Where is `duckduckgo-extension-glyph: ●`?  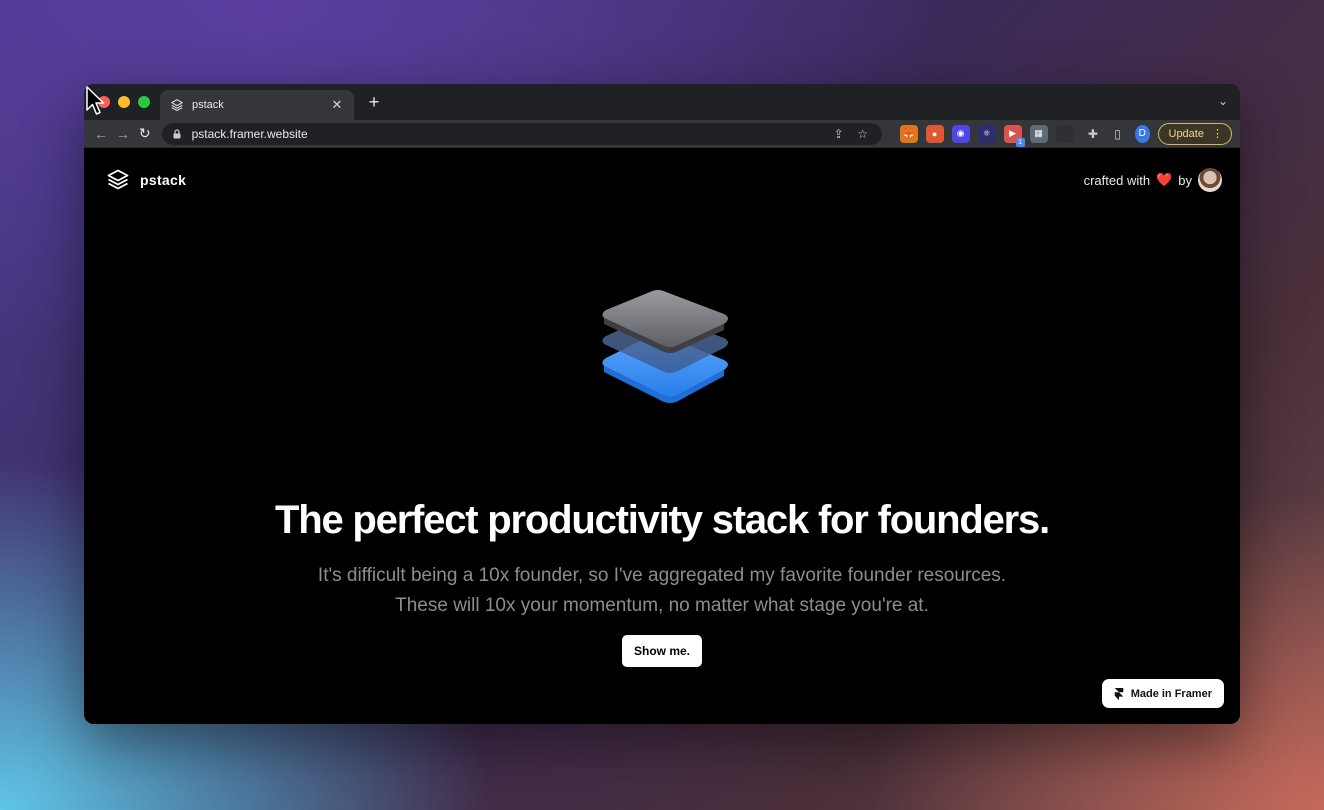 duckduckgo-extension-glyph: ● is located at coordinates (934, 133).